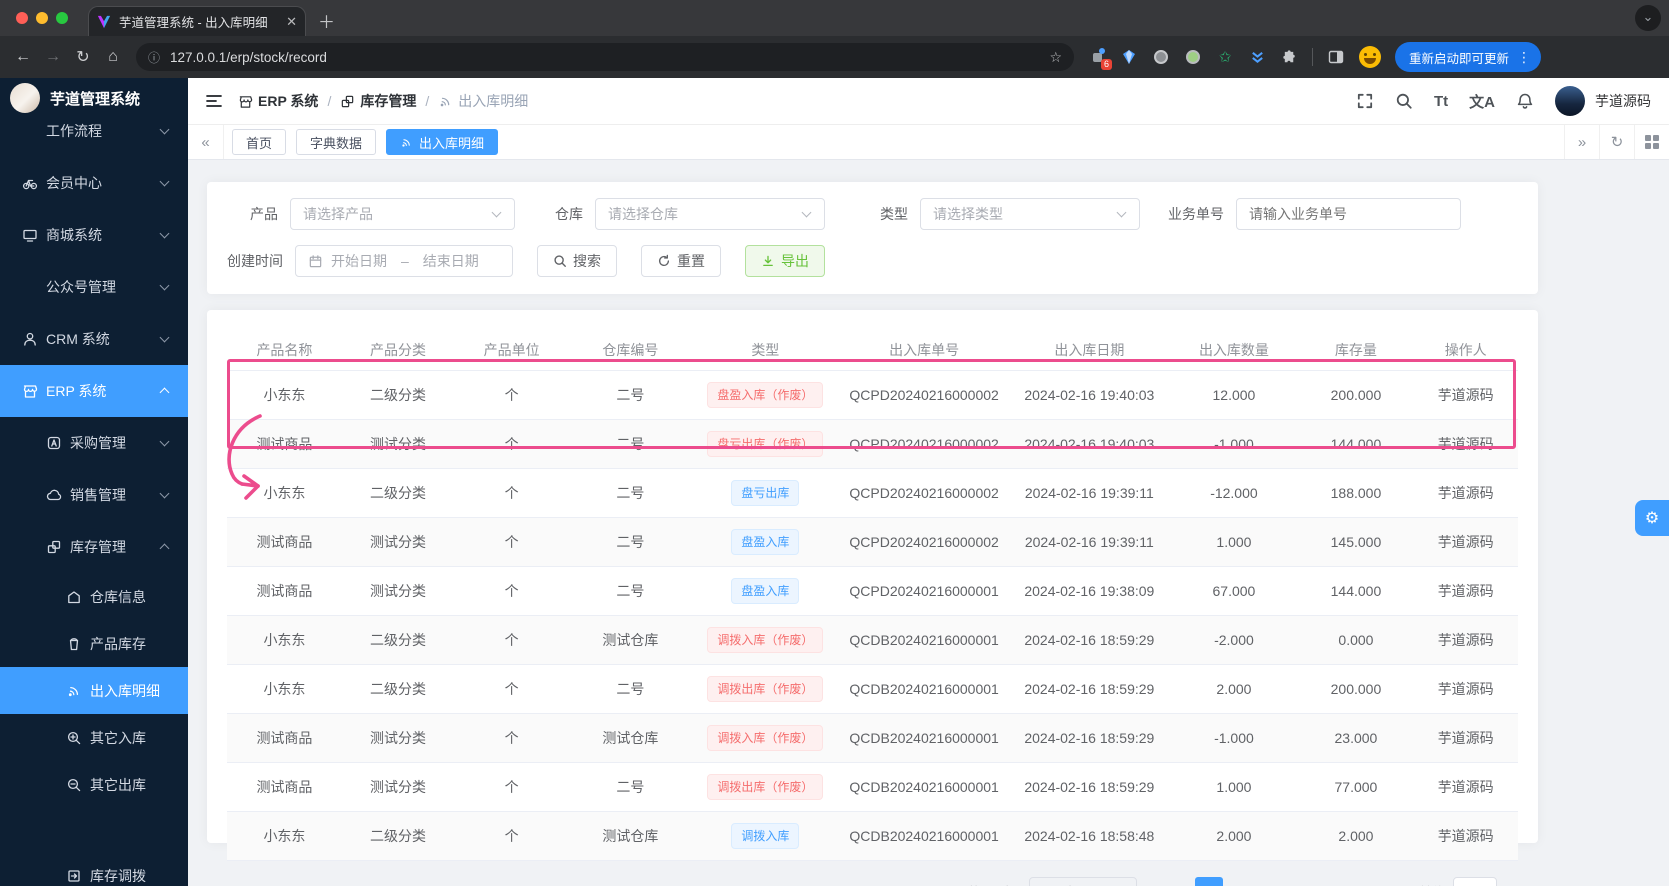 The height and width of the screenshot is (886, 1669). What do you see at coordinates (1468, 57) in the screenshot?
I see `chrome-update-button: 重新启动即可更新 ⋮` at bounding box center [1468, 57].